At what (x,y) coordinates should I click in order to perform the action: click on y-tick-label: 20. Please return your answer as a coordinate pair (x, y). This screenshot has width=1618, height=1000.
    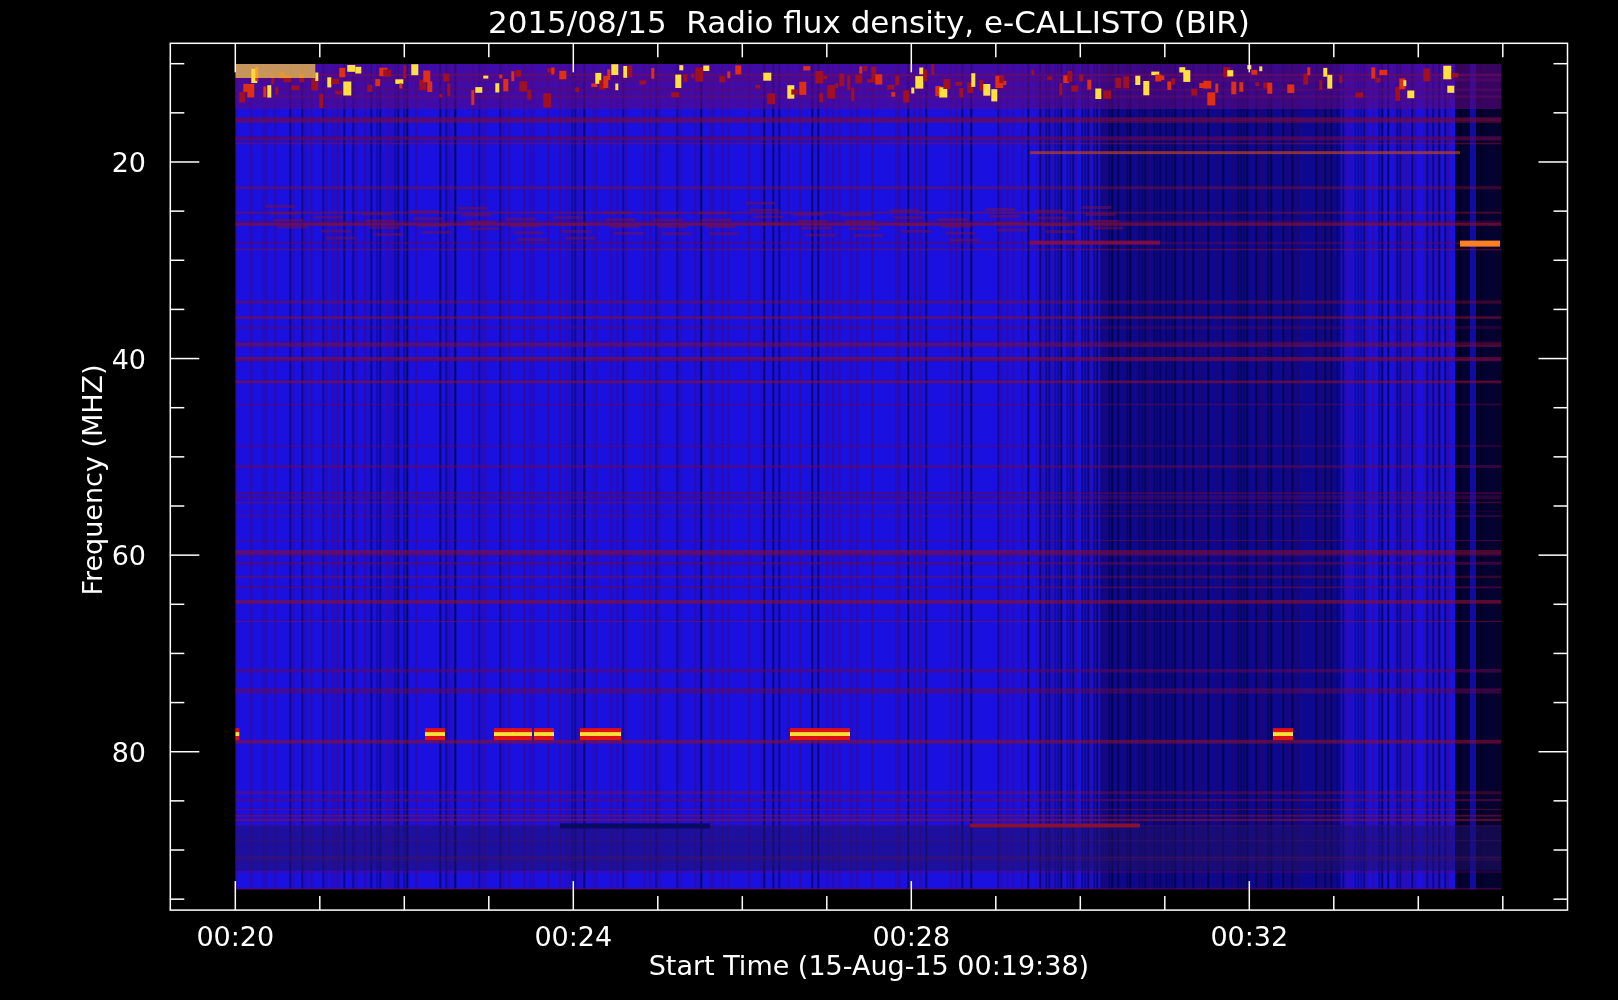
    Looking at the image, I should click on (128, 162).